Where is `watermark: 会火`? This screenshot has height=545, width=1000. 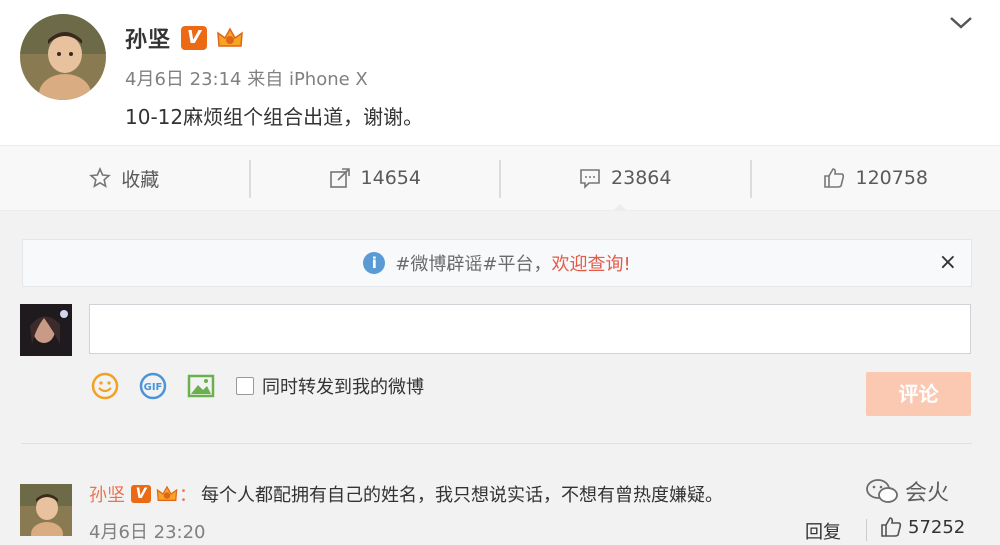 watermark: 会火 is located at coordinates (907, 491).